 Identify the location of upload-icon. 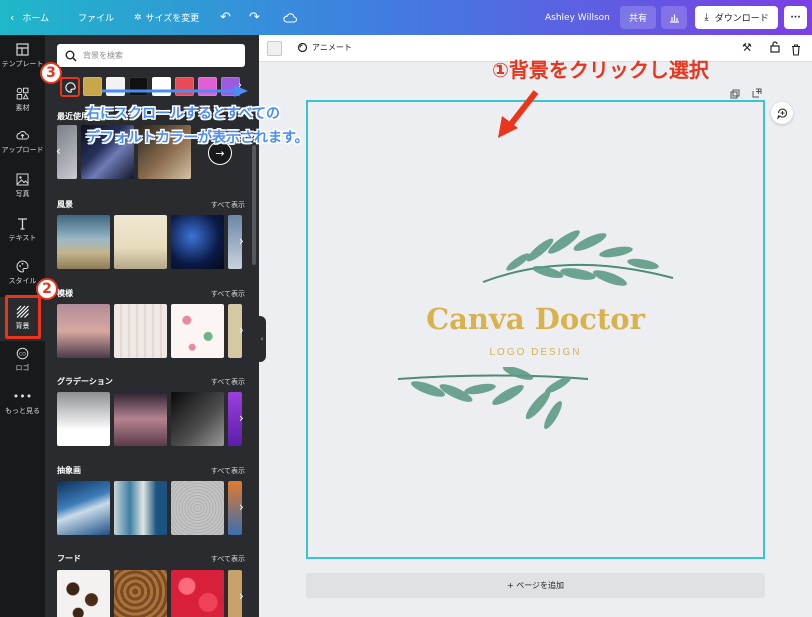
(22, 135).